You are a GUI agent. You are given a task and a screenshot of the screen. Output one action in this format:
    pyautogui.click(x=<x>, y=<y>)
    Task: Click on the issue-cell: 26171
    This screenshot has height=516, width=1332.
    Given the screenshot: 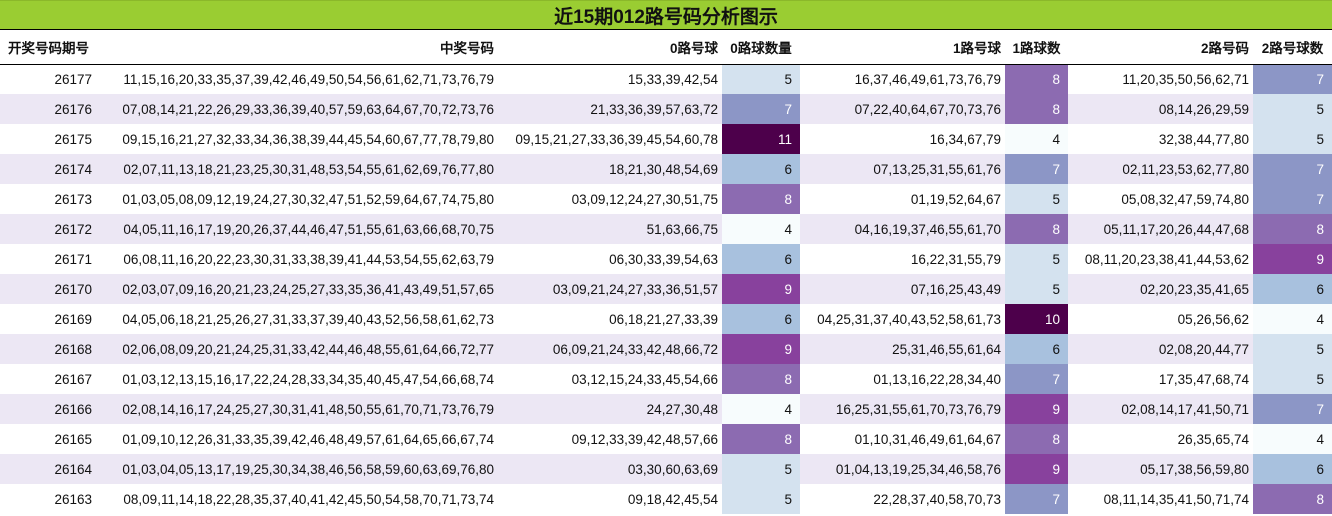 What is the action you would take?
    pyautogui.click(x=73, y=259)
    